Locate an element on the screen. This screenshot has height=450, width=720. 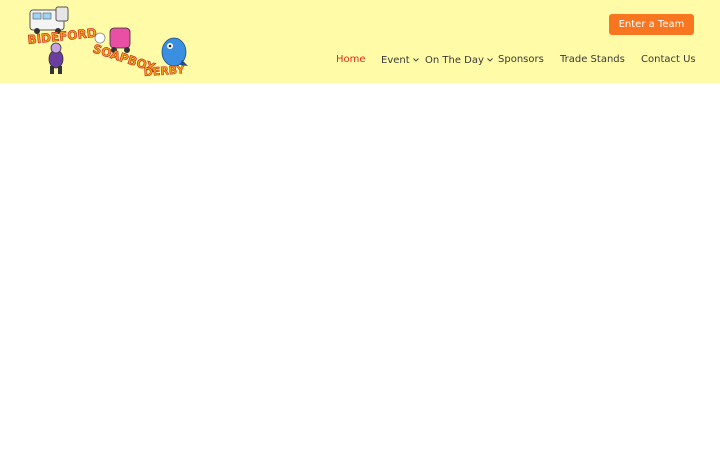
nav-item-label: Trade Stands is located at coordinates (592, 59).